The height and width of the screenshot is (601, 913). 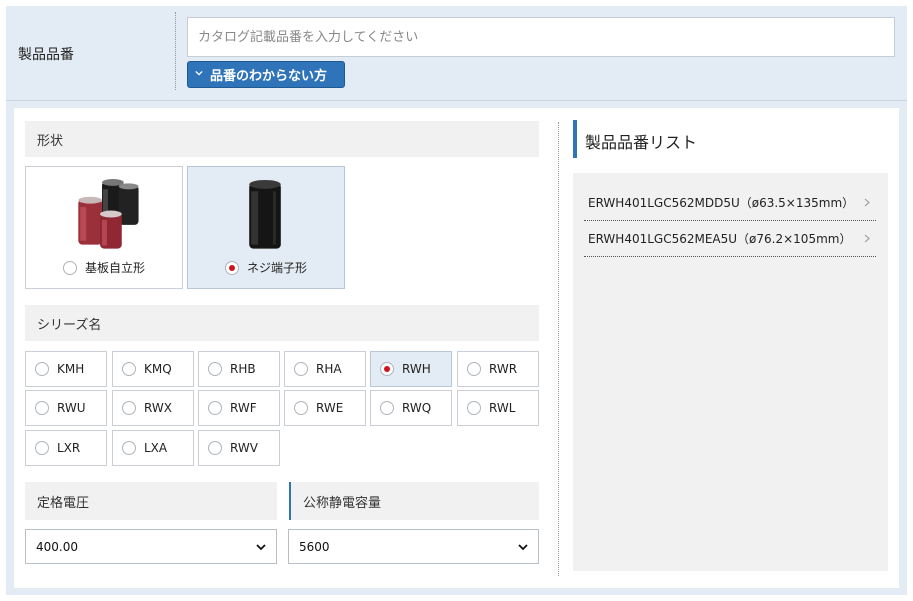 I want to click on series-label: RWH, so click(x=416, y=369).